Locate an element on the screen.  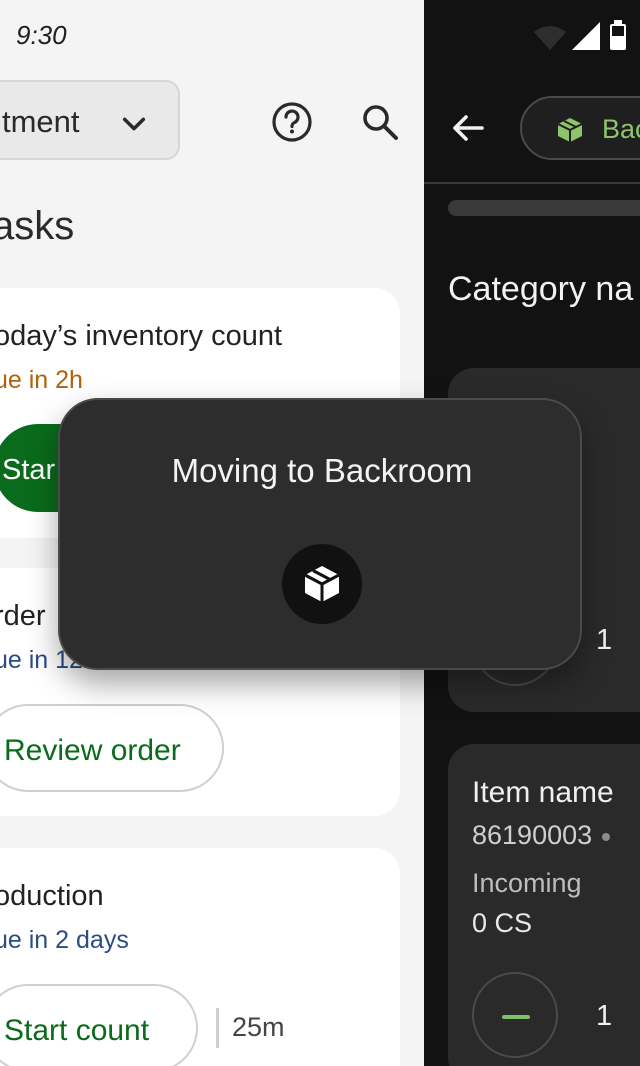
help-icon is located at coordinates (292, 122).